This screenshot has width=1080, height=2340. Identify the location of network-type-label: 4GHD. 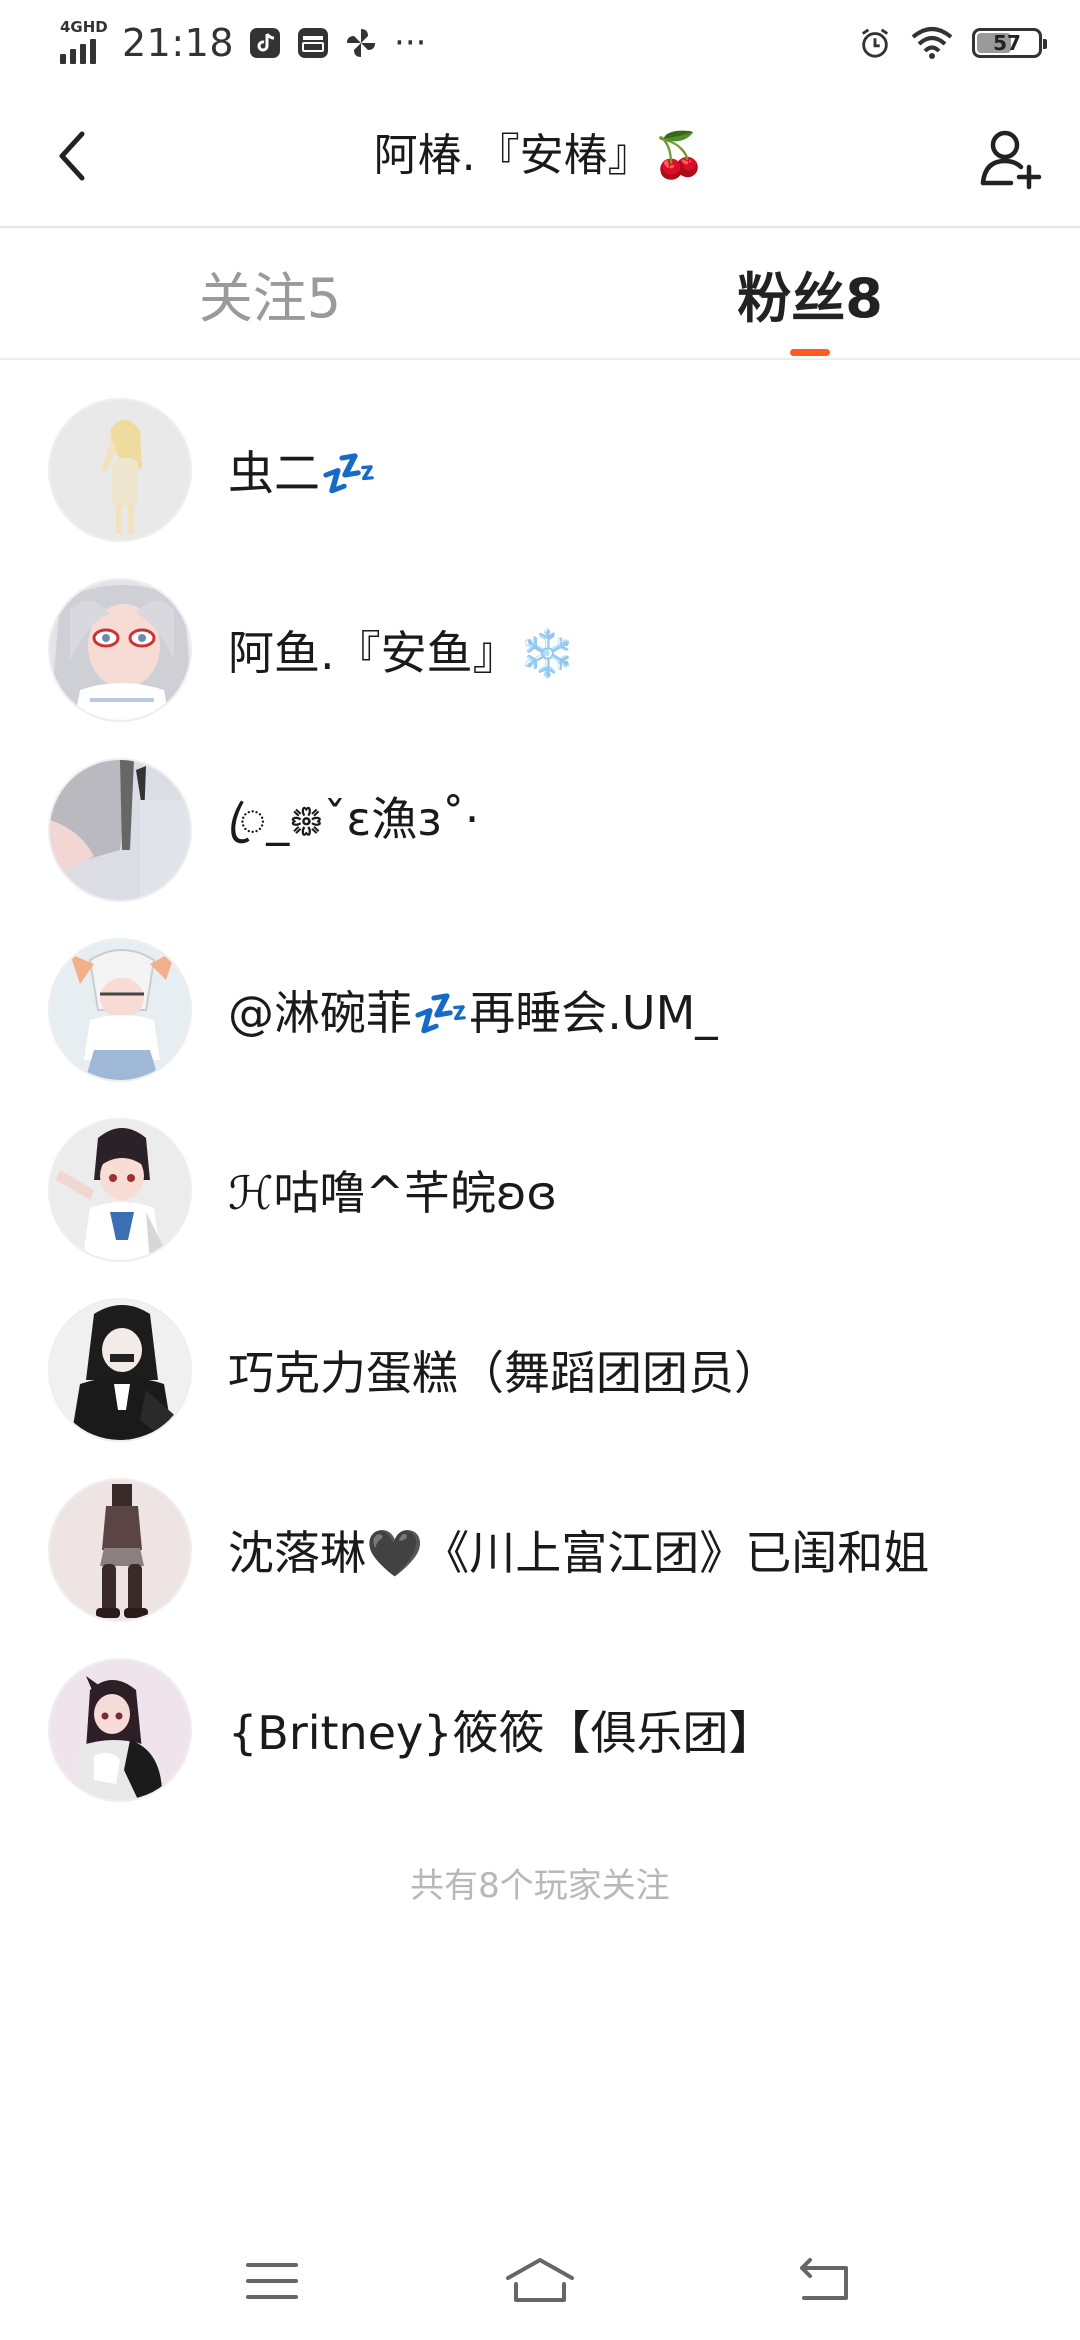
(84, 27).